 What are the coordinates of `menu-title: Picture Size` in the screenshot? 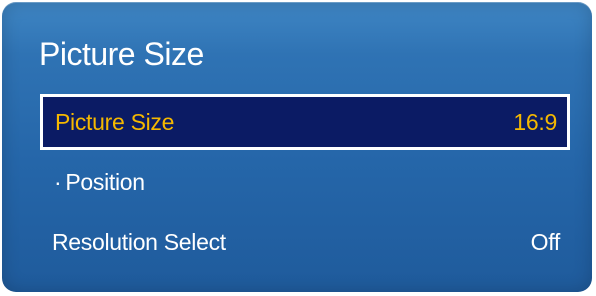 It's located at (121, 54).